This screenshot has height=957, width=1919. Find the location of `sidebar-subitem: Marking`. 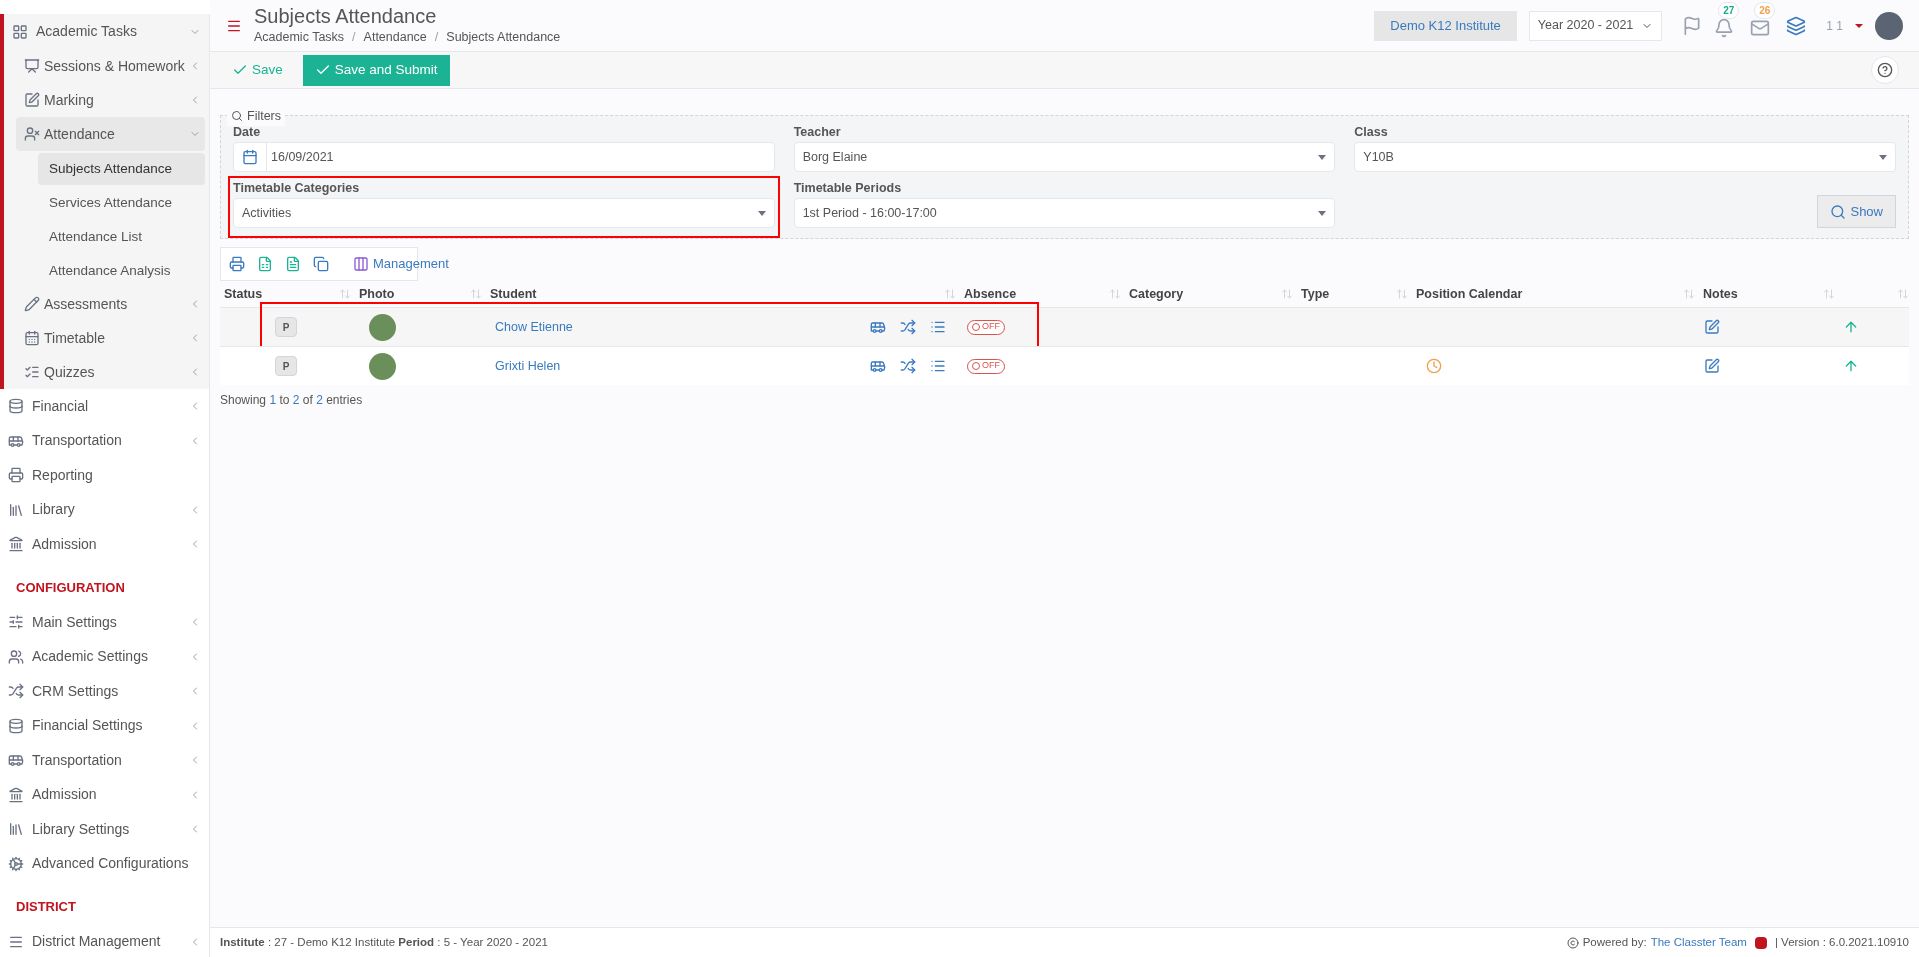

sidebar-subitem: Marking is located at coordinates (110, 100).